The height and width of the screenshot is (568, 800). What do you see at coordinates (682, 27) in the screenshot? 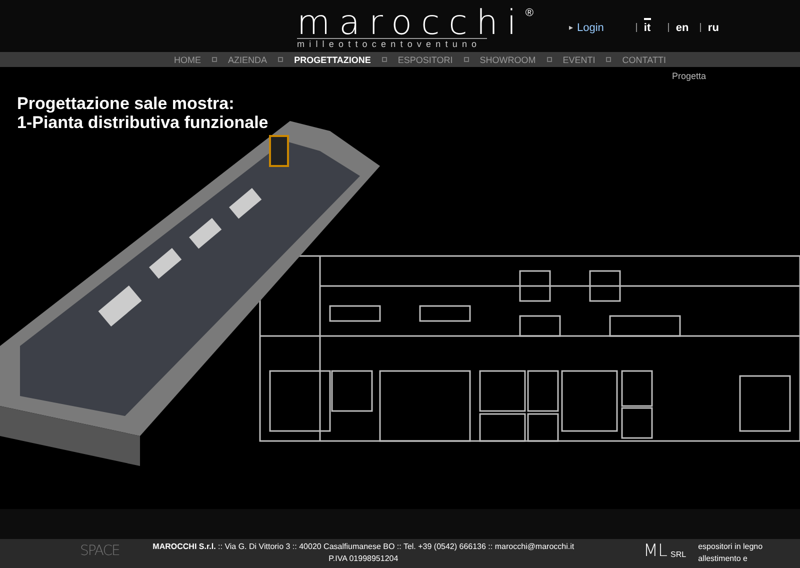
I see `language-link: en` at bounding box center [682, 27].